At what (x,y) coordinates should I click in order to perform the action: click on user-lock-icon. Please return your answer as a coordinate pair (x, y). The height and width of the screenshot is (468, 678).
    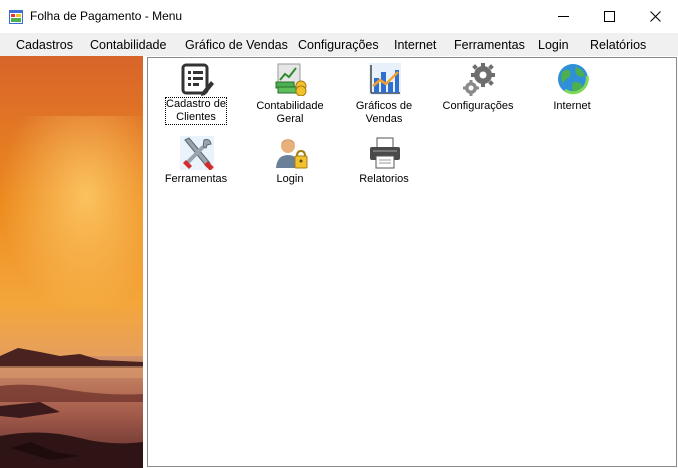
    Looking at the image, I should click on (292, 154).